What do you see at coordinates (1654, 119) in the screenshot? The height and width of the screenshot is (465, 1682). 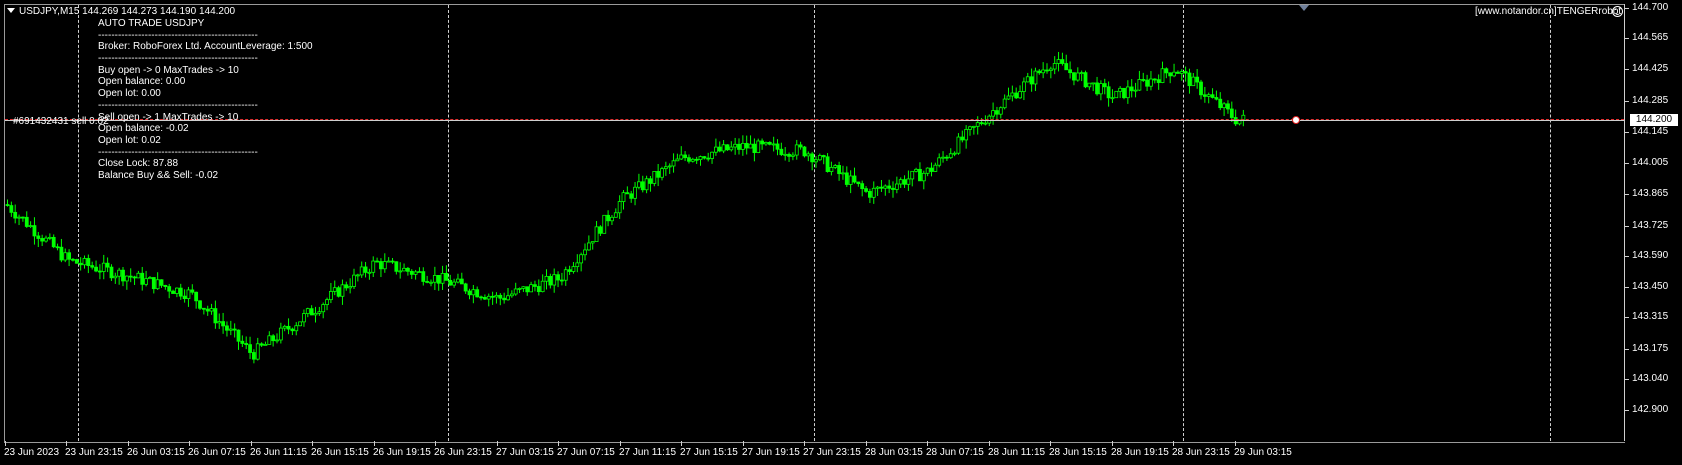 I see `current-price-label: 144.200` at bounding box center [1654, 119].